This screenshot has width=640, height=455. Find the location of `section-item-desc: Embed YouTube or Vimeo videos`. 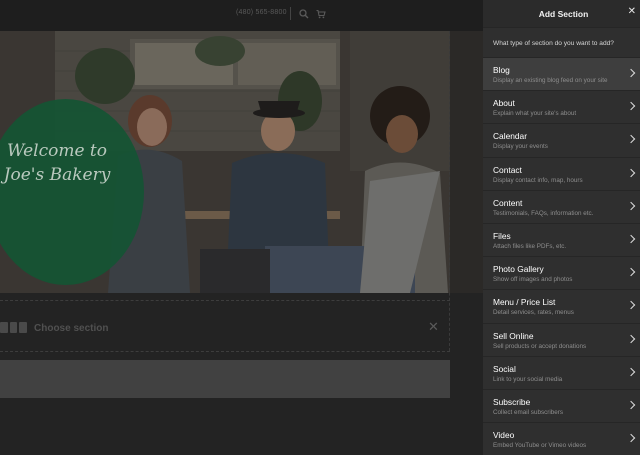

section-item-desc: Embed YouTube or Vimeo videos is located at coordinates (540, 446).